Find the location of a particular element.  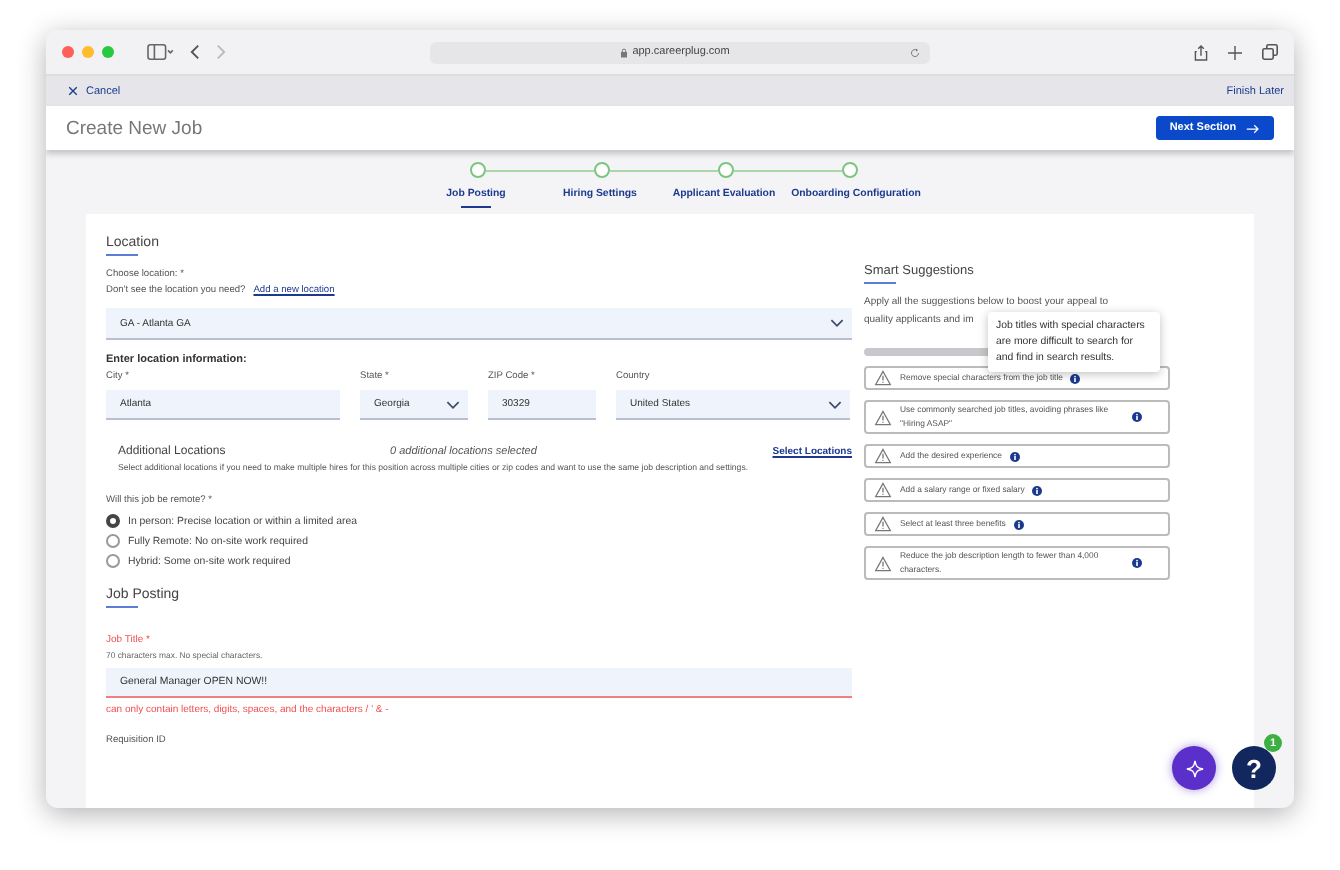

tab-overview-icon is located at coordinates (1270, 52).